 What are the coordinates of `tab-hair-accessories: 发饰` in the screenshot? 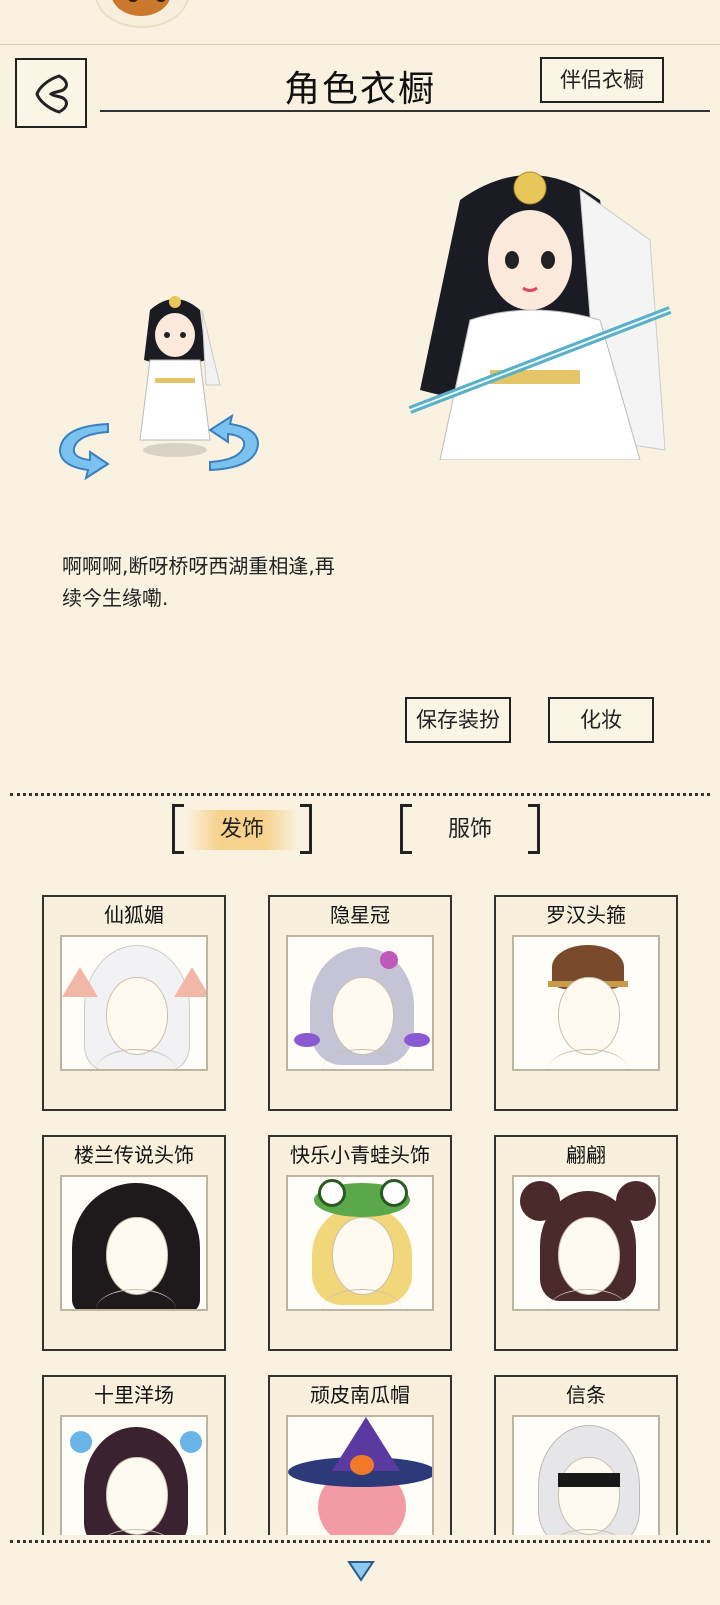 It's located at (242, 830).